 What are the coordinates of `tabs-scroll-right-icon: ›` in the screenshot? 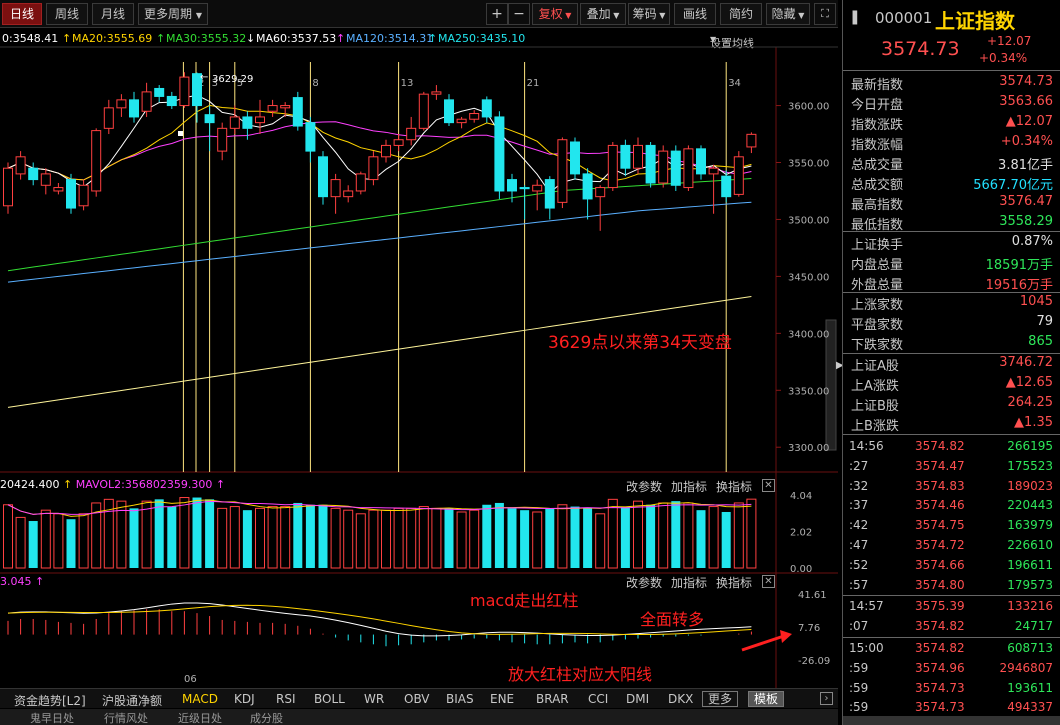 It's located at (826, 698).